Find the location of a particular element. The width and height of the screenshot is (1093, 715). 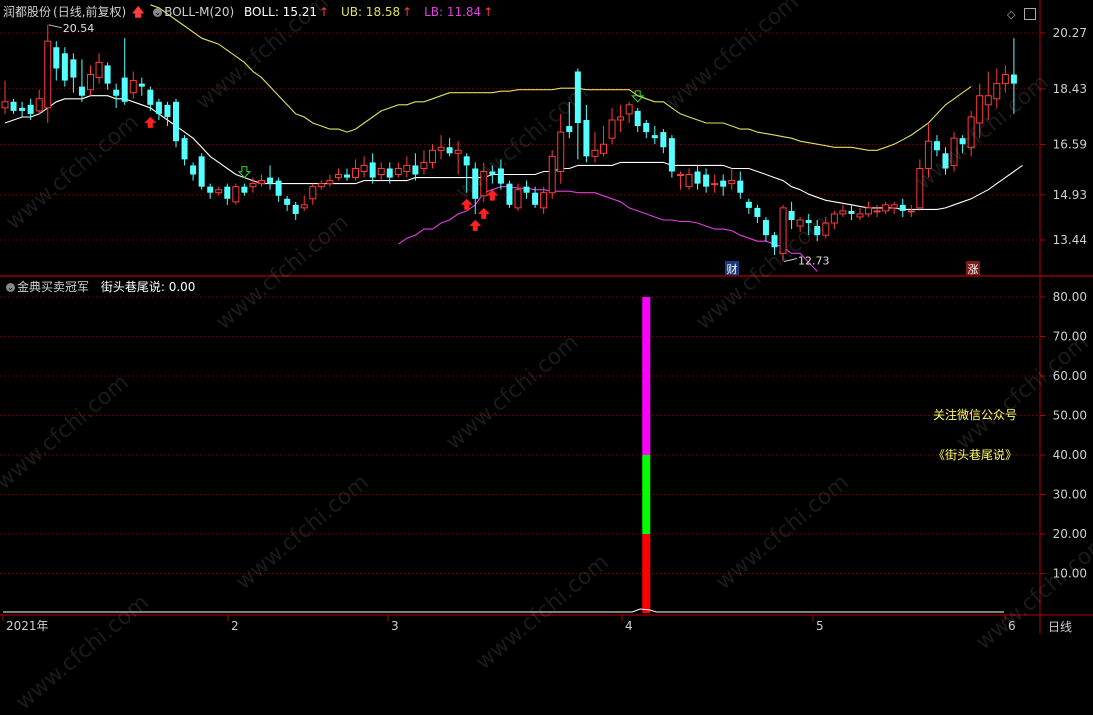

time-tick-label: 5 is located at coordinates (820, 626).